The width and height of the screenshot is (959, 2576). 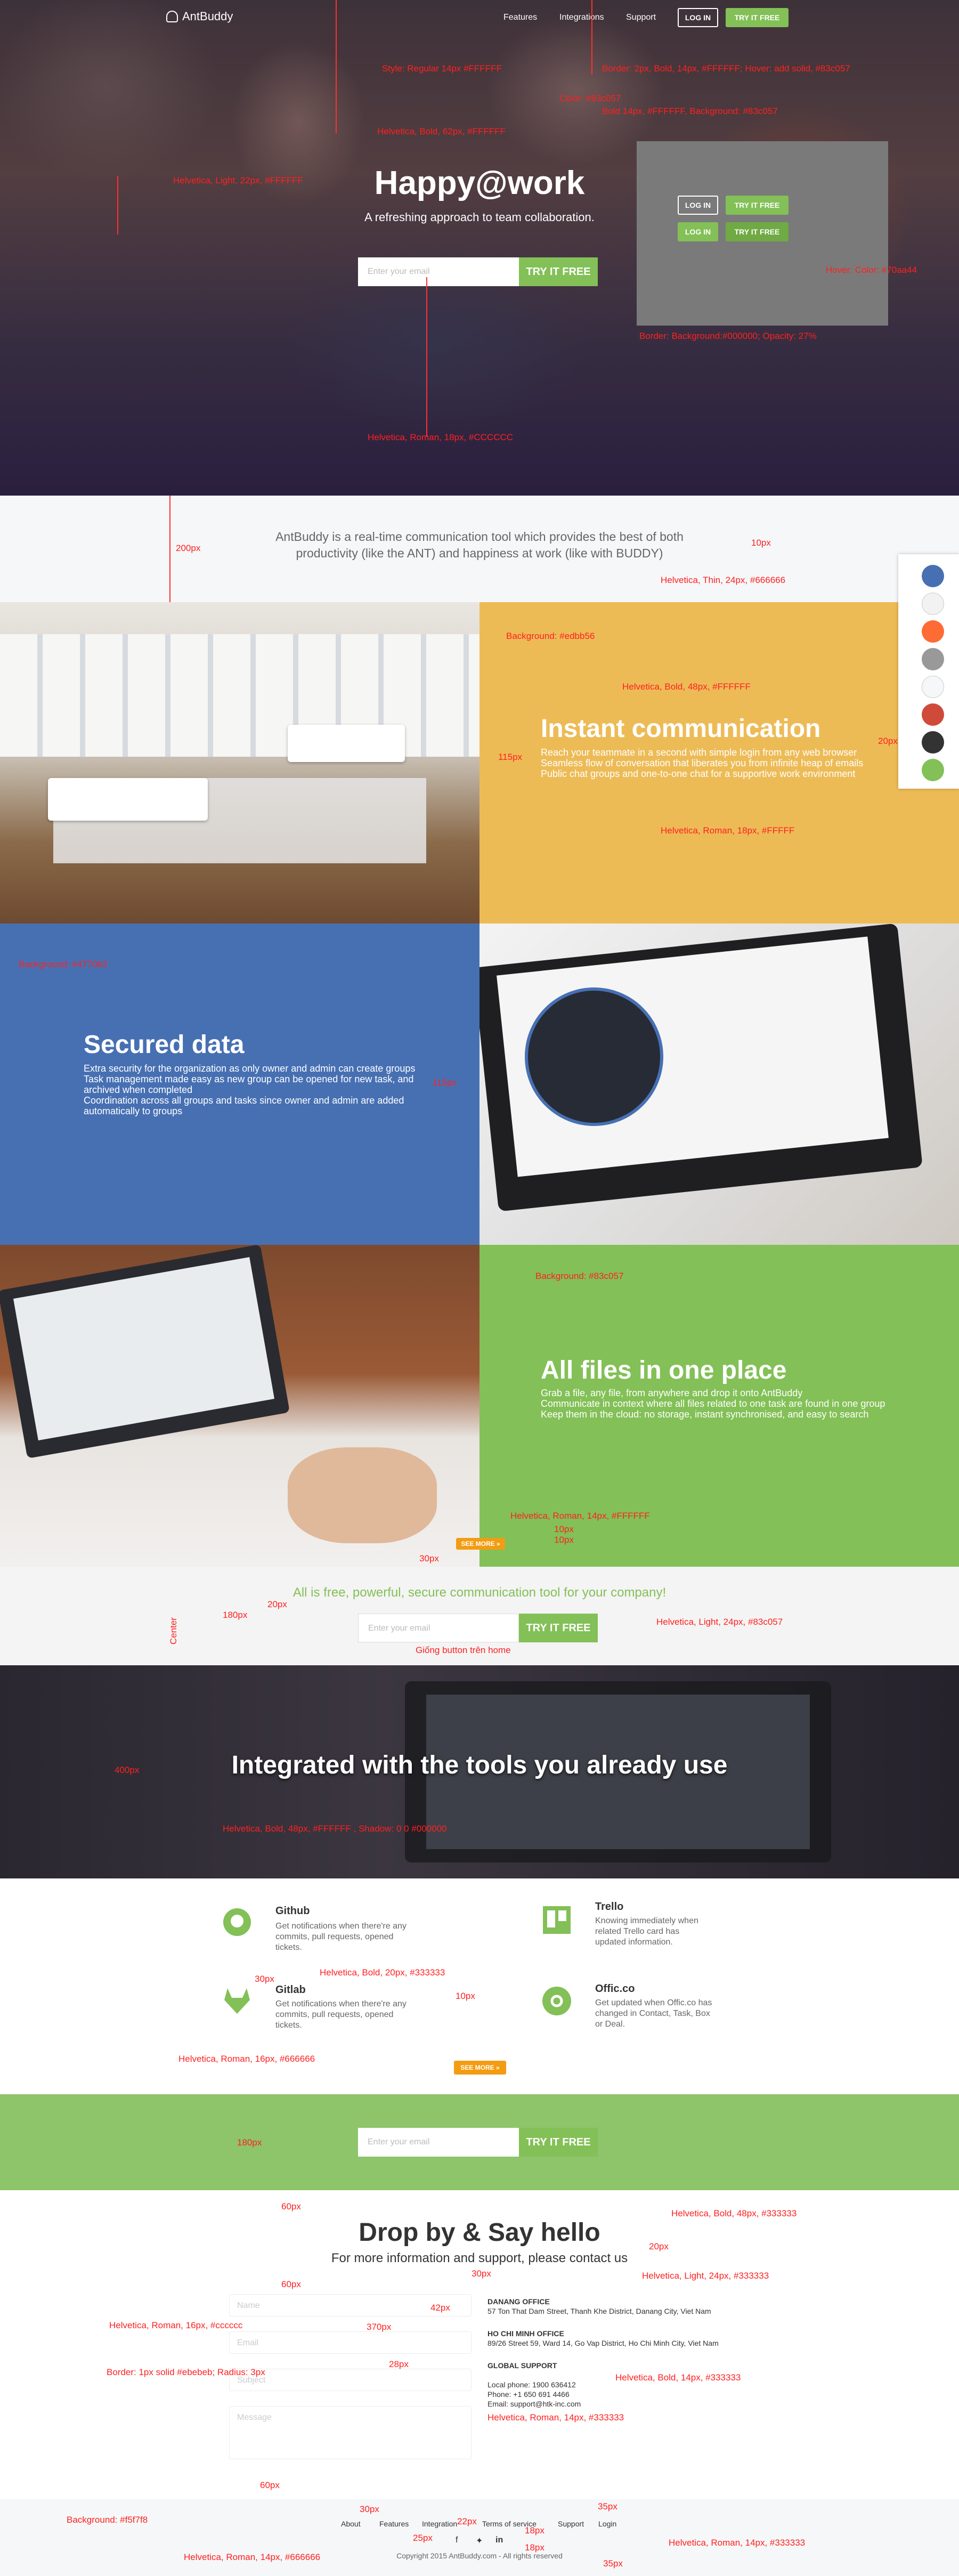 What do you see at coordinates (438, 2142) in the screenshot?
I see `band-email-input: Enter your email` at bounding box center [438, 2142].